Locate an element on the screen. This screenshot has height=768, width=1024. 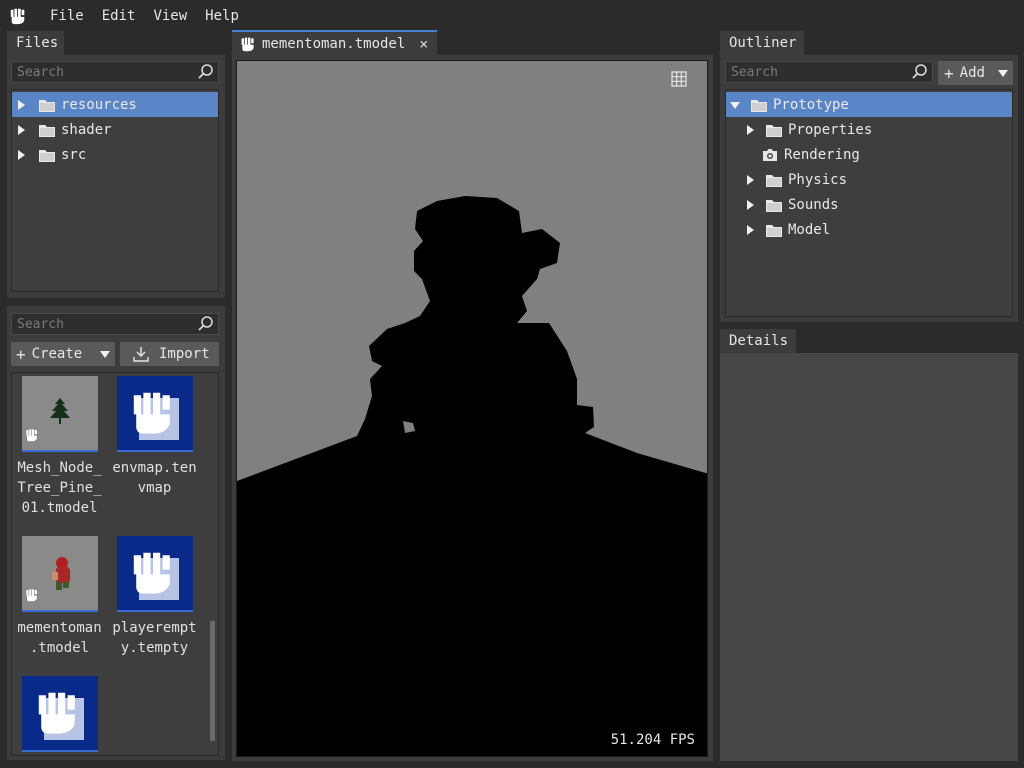
create-label: Create is located at coordinates (57, 354).